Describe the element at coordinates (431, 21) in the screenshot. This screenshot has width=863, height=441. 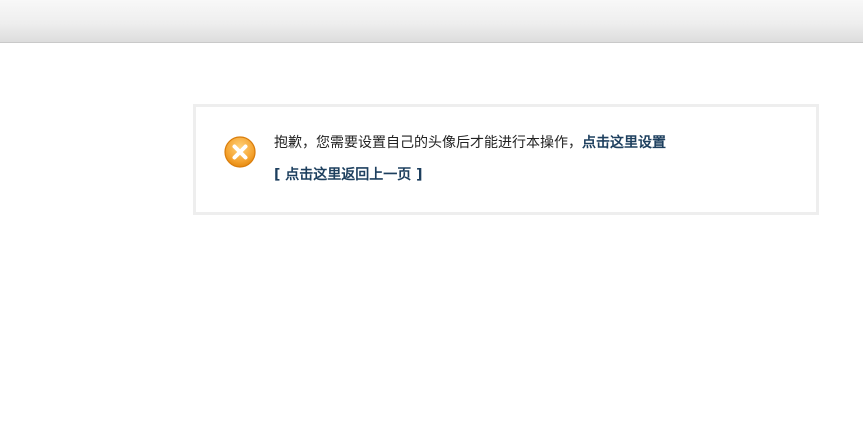
I see `top-header-bar` at that location.